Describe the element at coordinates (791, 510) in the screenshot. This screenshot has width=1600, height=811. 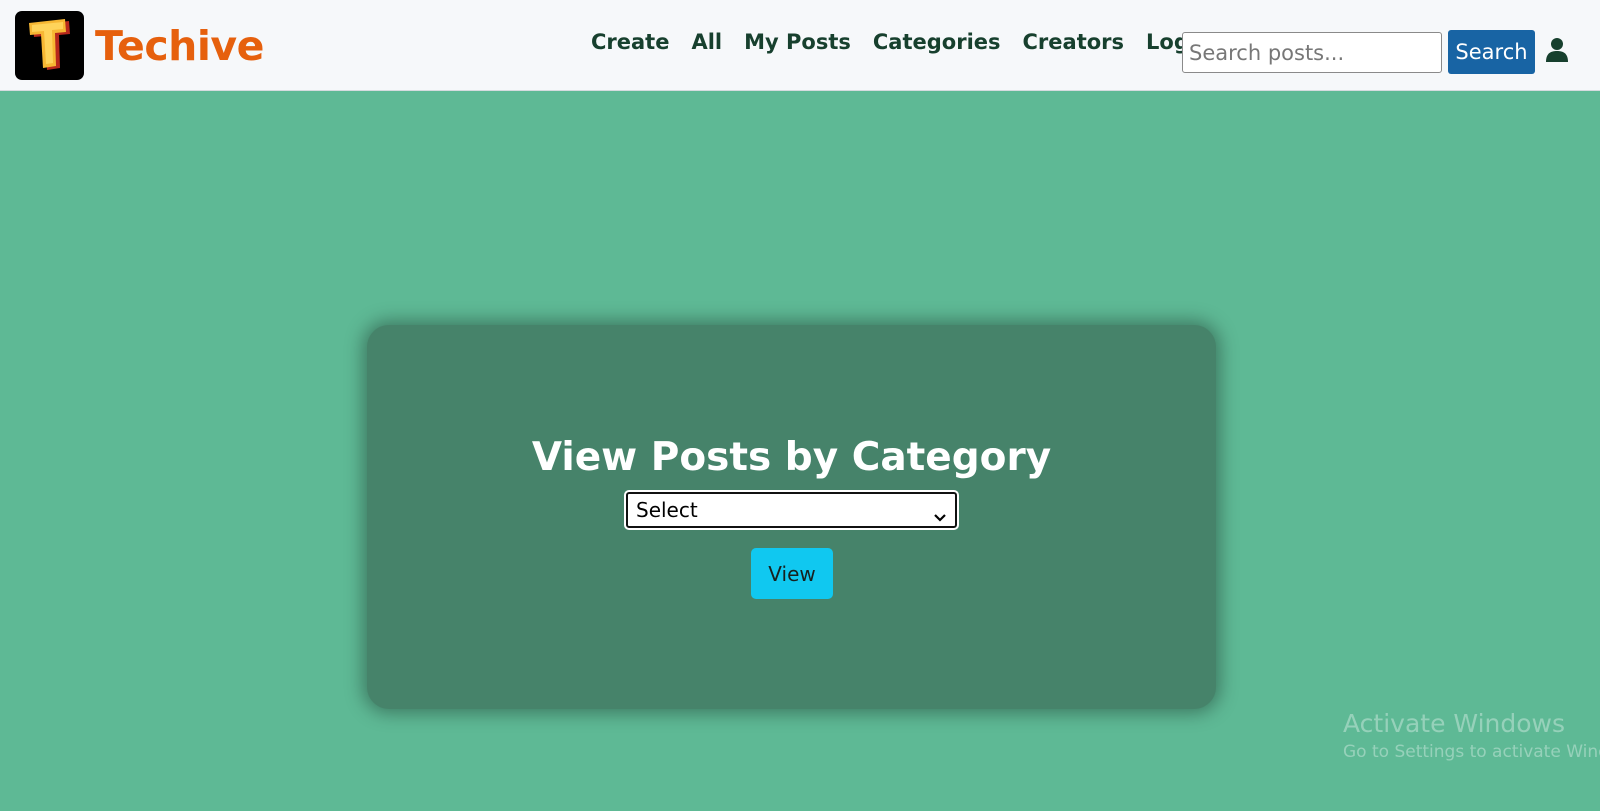
I see `category-select: Select` at that location.